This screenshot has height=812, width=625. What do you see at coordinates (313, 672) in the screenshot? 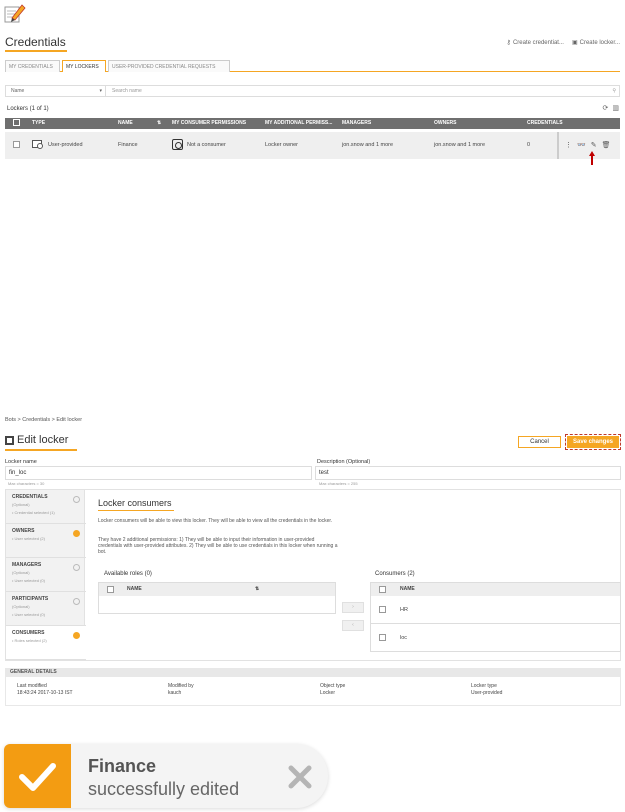
I see `general-details-header: GENERAL DETAILS` at bounding box center [313, 672].